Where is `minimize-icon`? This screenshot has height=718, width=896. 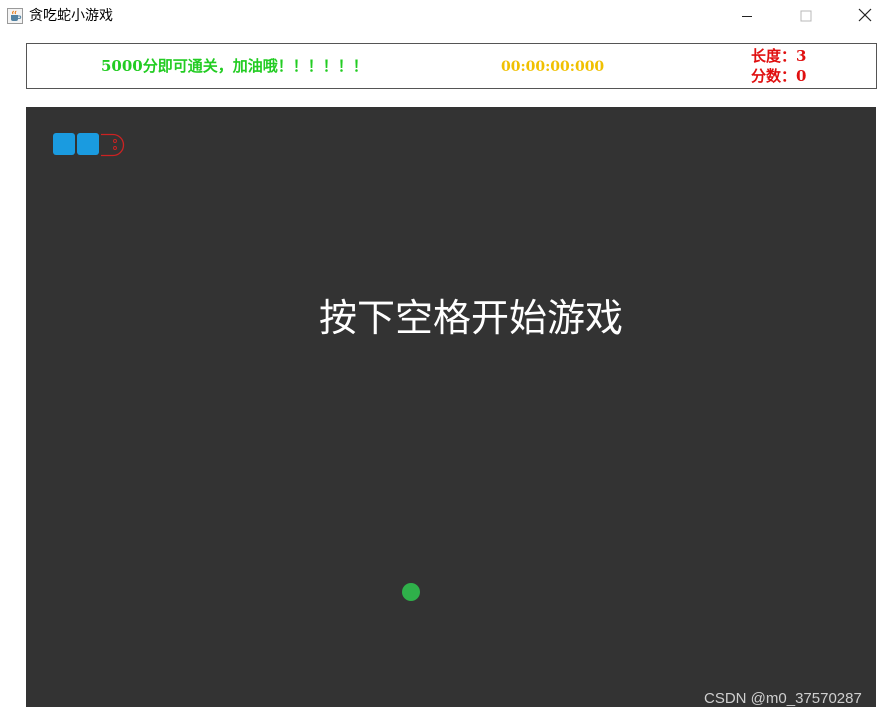 minimize-icon is located at coordinates (747, 16).